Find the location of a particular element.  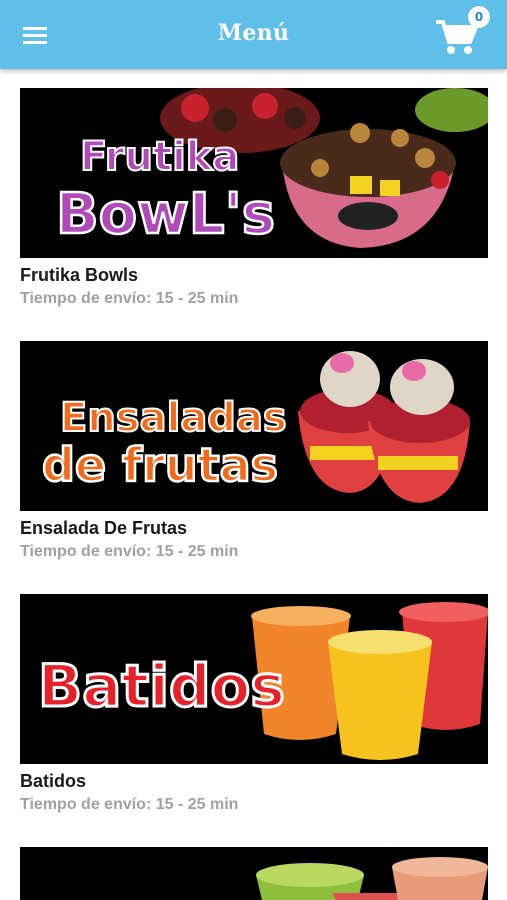

app-bar: Menú 0 is located at coordinates (253, 34).